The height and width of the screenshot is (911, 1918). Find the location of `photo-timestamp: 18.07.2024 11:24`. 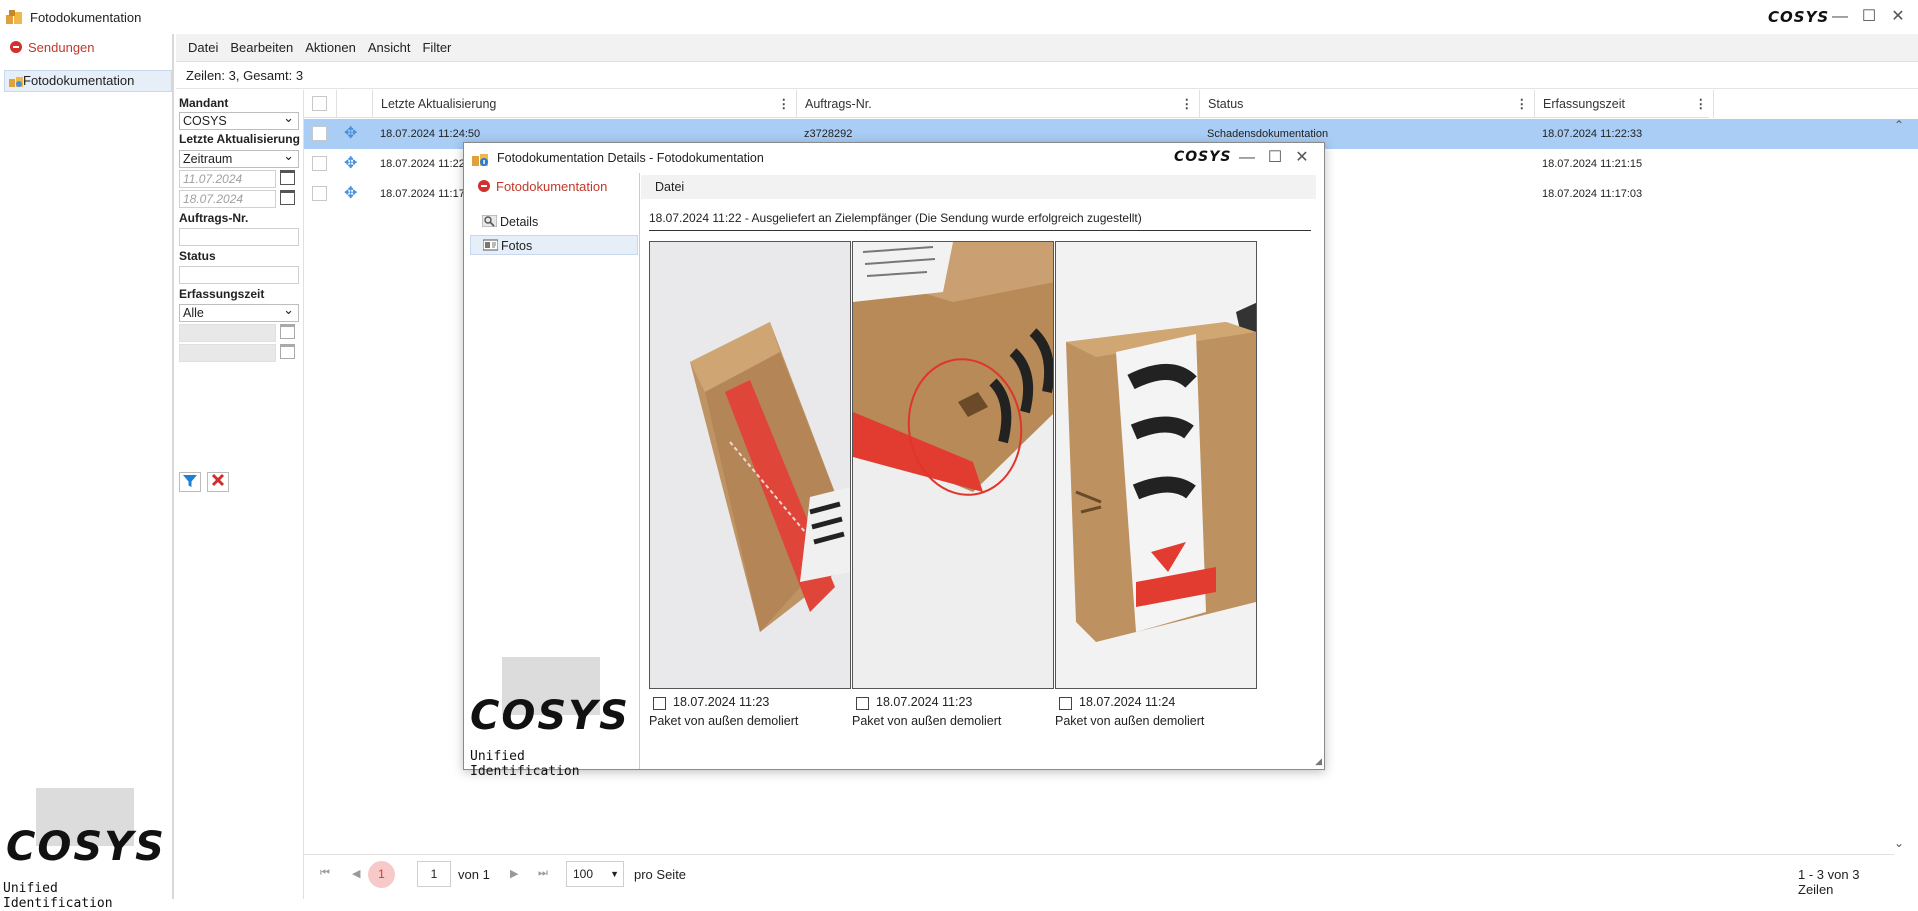

photo-timestamp: 18.07.2024 11:24 is located at coordinates (1127, 702).